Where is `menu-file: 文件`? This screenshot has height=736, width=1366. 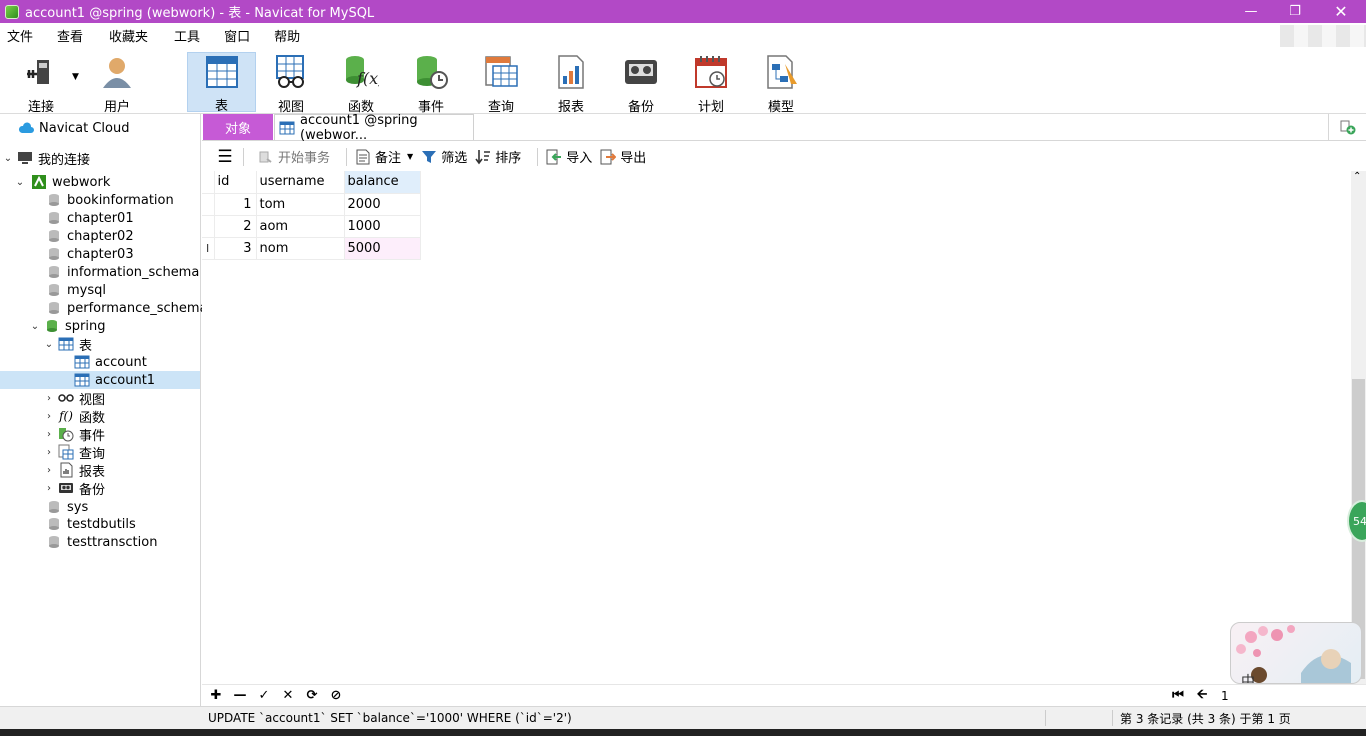
menu-file: 文件 is located at coordinates (22, 35).